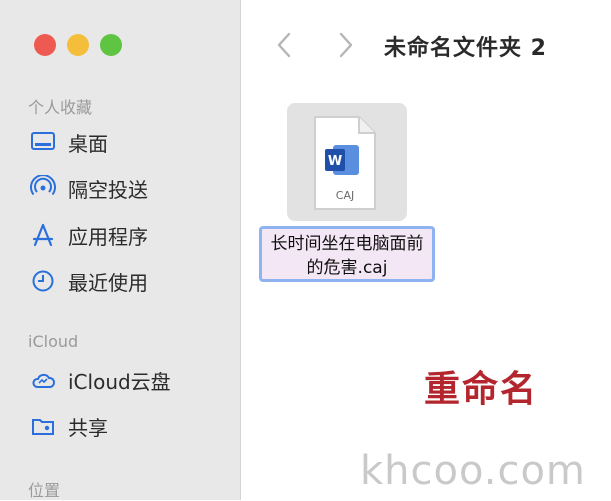 The width and height of the screenshot is (611, 501). What do you see at coordinates (473, 471) in the screenshot?
I see `watermark: khcoo.com` at bounding box center [473, 471].